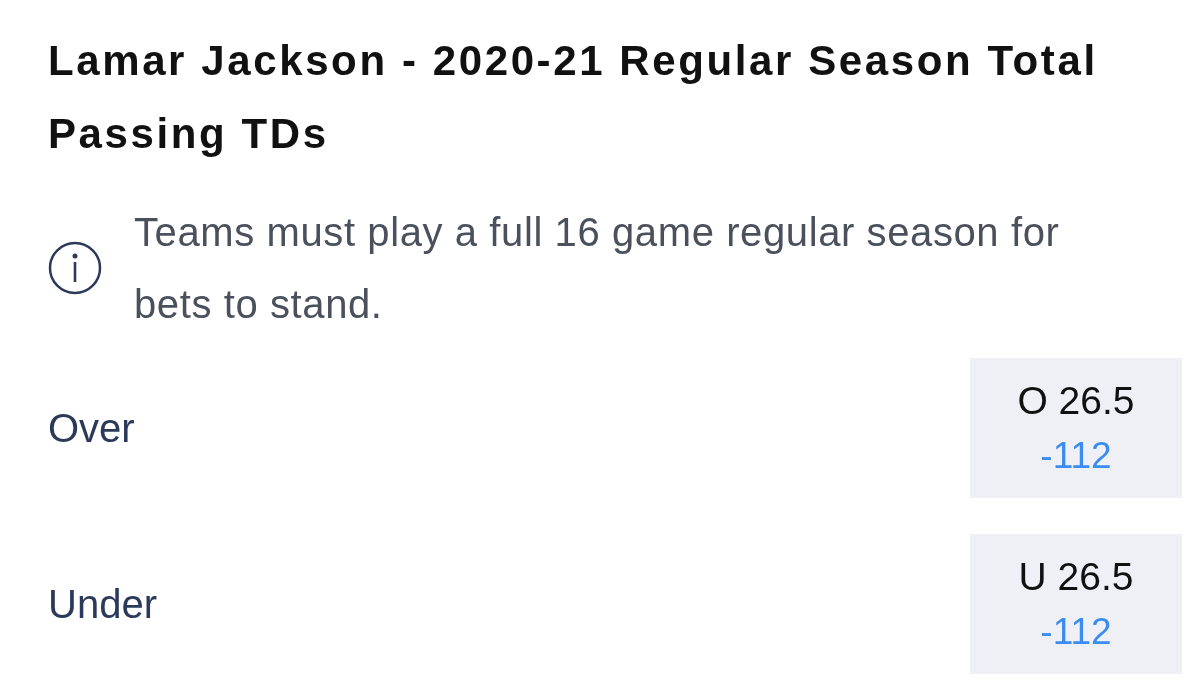 Image resolution: width=1200 pixels, height=681 pixels. I want to click on outcome-label: Under, so click(102, 604).